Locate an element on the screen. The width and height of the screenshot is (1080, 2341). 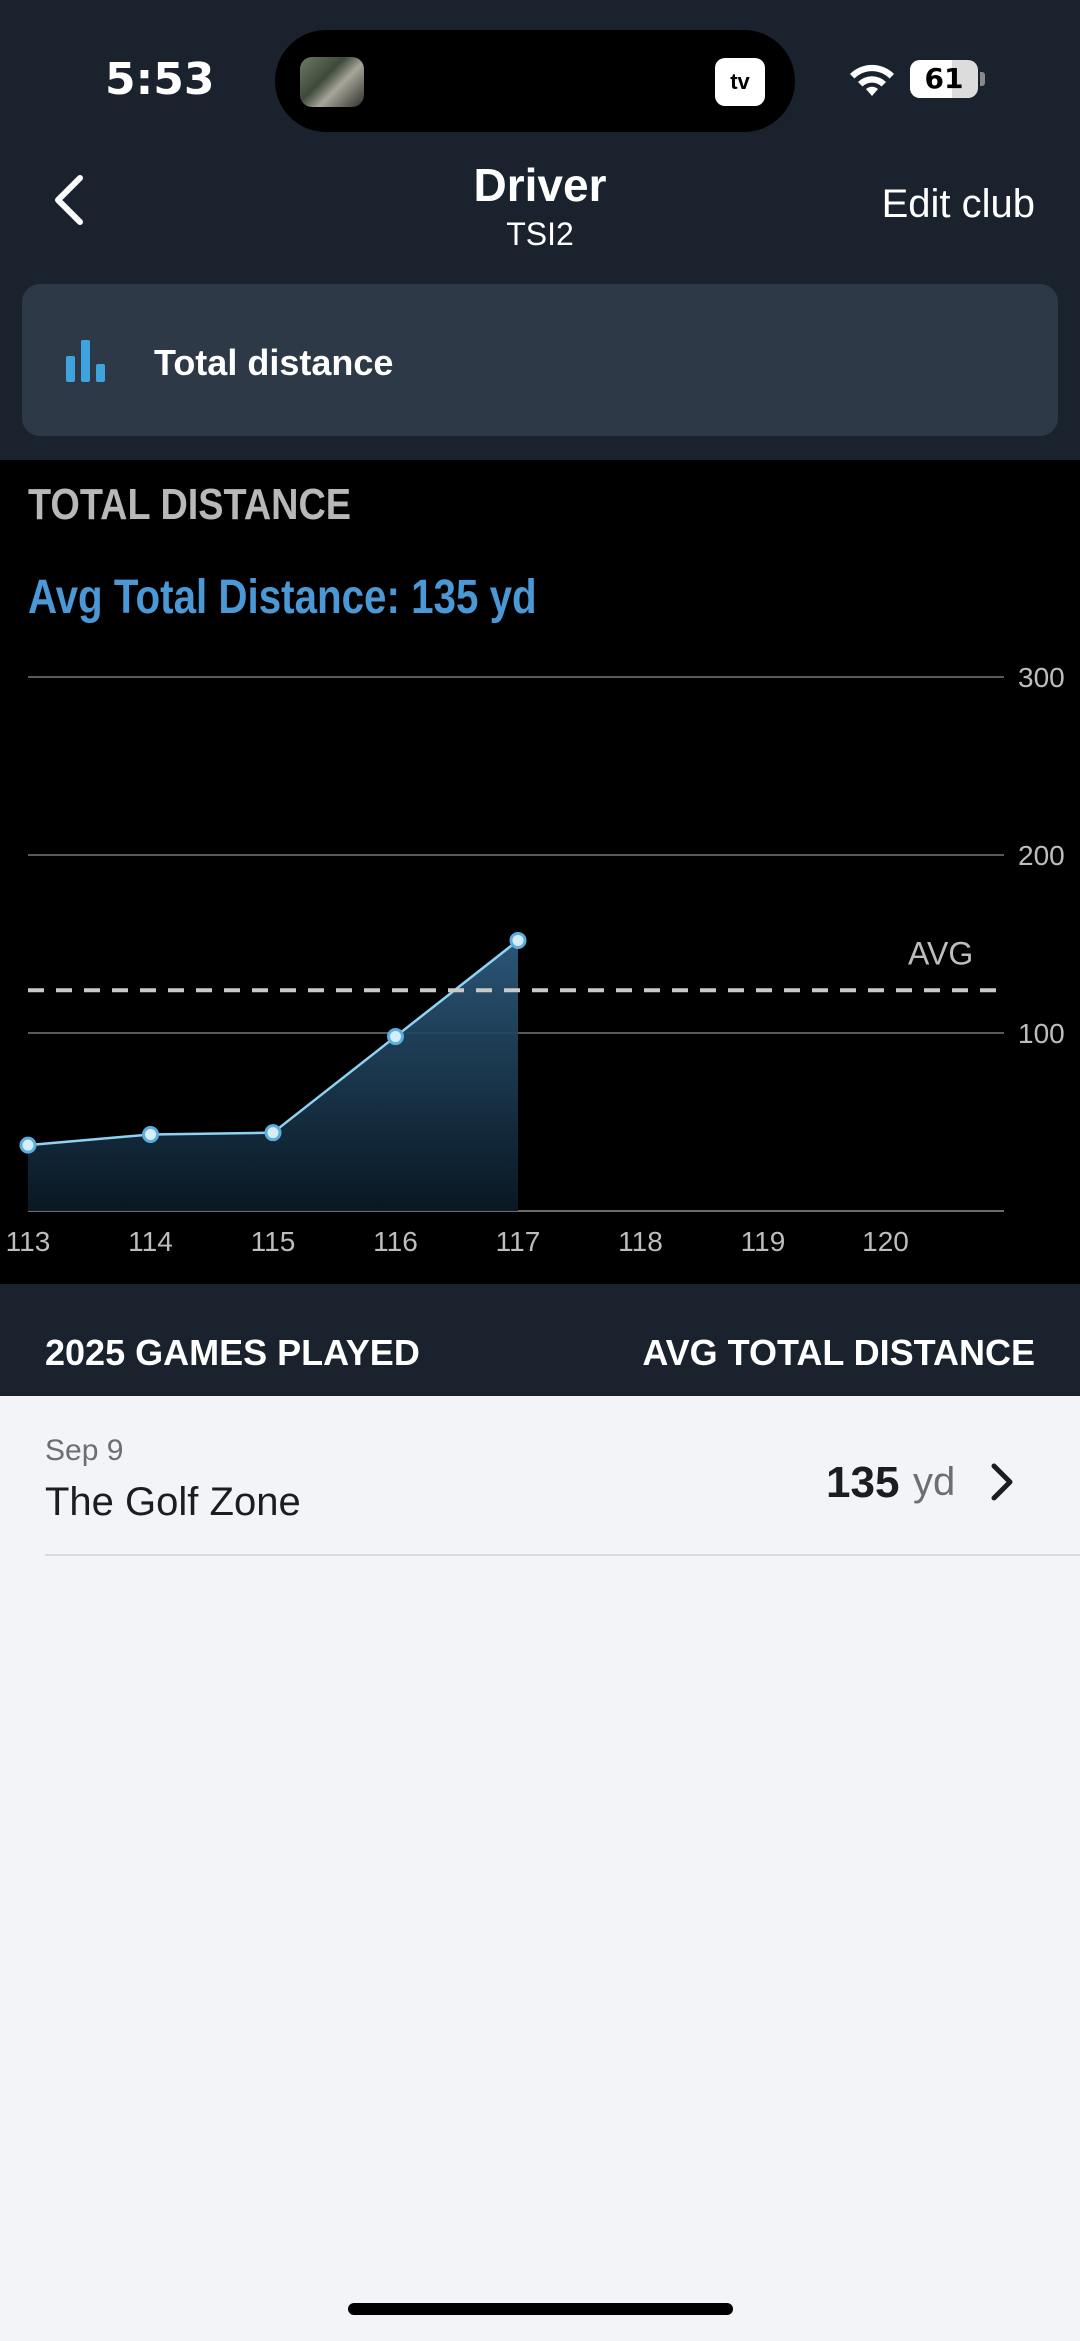
wifi-icon is located at coordinates (872, 80).